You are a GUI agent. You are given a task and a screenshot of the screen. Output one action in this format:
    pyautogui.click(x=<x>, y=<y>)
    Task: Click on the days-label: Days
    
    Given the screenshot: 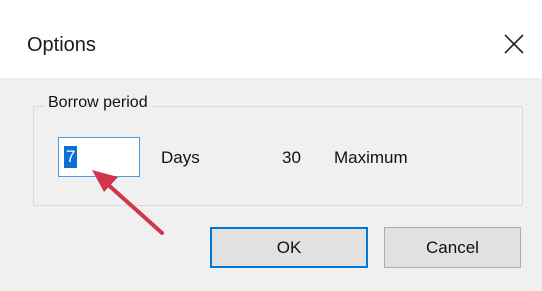 What is the action you would take?
    pyautogui.click(x=180, y=157)
    